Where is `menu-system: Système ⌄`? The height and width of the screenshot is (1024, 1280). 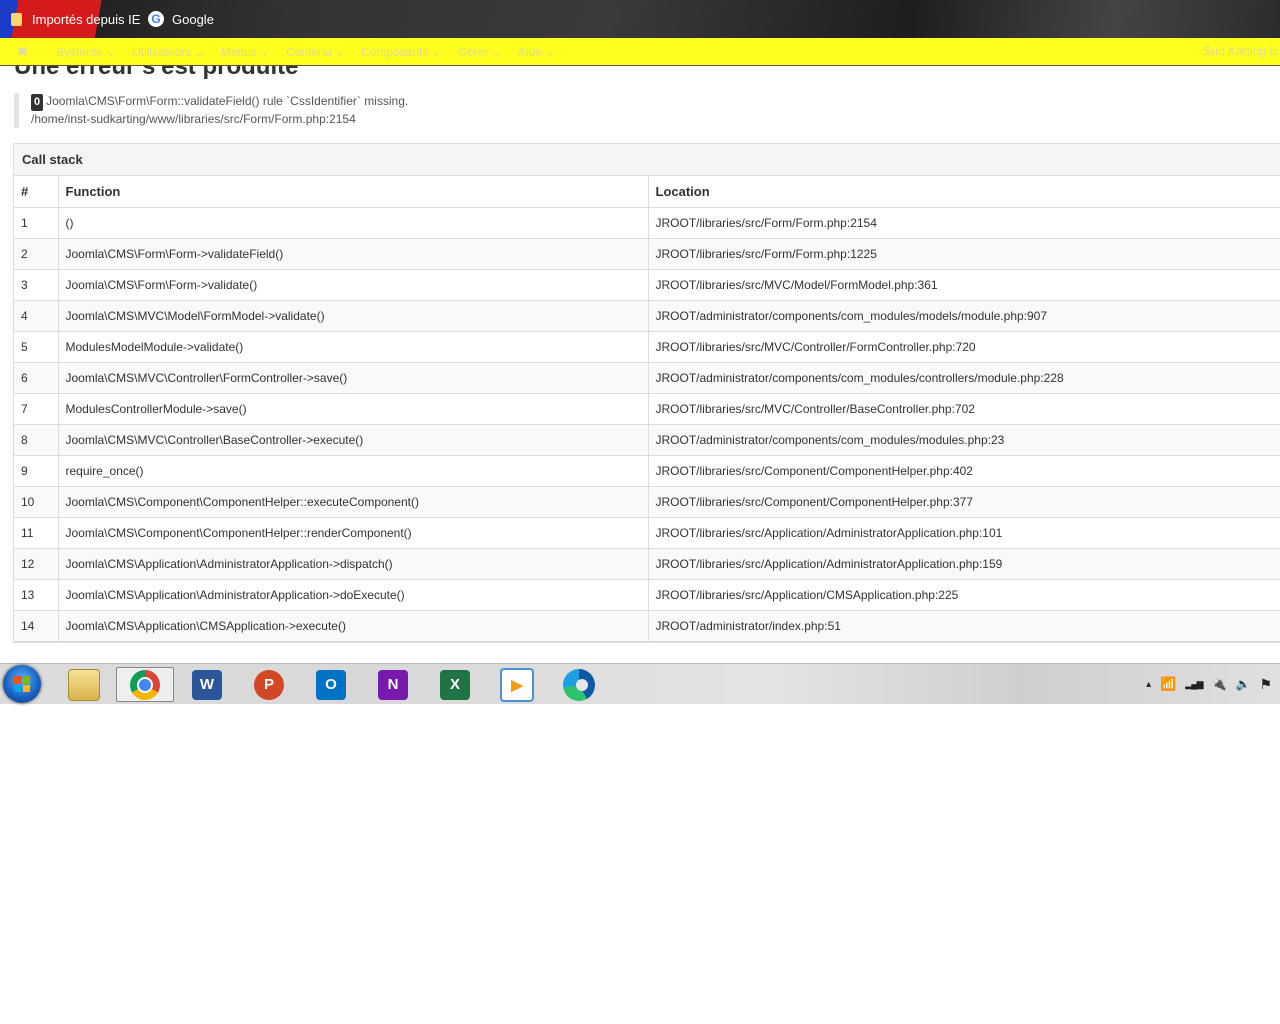 menu-system: Système ⌄ is located at coordinates (86, 52).